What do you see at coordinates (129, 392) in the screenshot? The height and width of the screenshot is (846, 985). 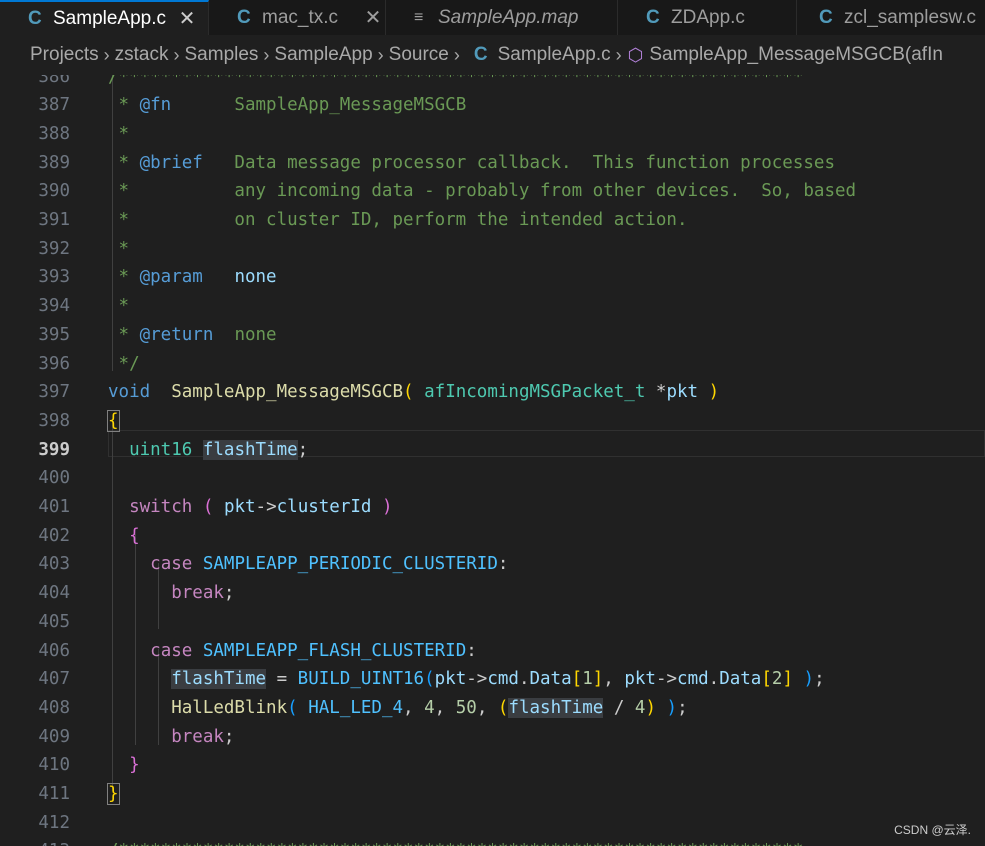 I see `code-token: void` at bounding box center [129, 392].